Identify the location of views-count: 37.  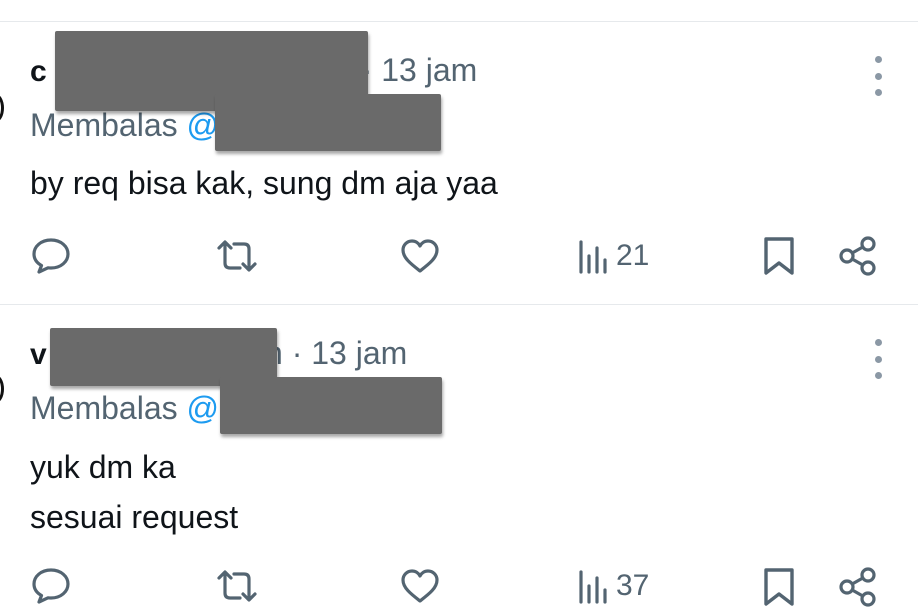
(633, 585).